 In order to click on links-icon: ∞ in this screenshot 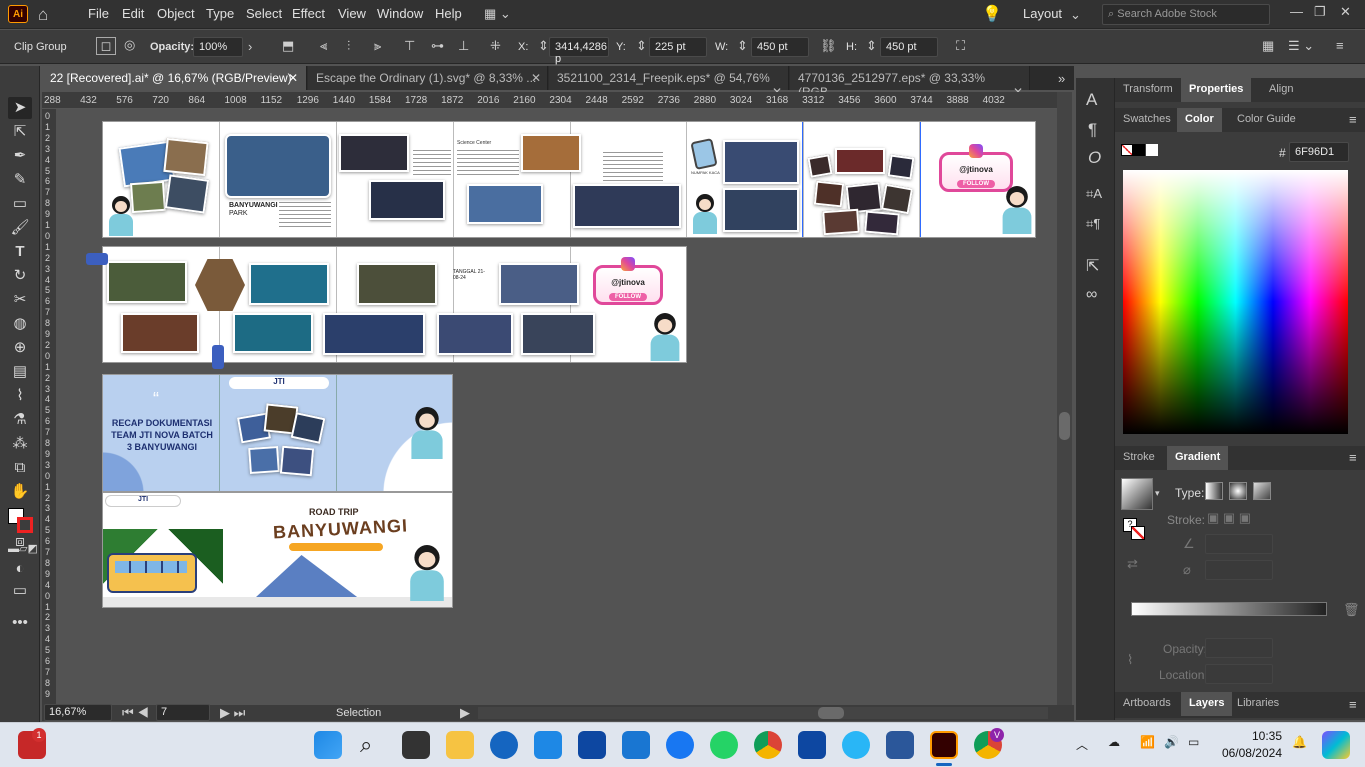, I will do `click(1091, 295)`.